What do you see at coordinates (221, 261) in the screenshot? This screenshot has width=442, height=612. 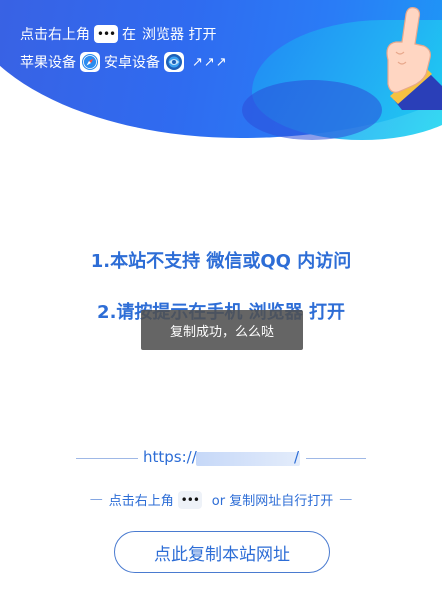 I see `heading-unsupported: 1.本站不支持 微信或QQ 内访问` at bounding box center [221, 261].